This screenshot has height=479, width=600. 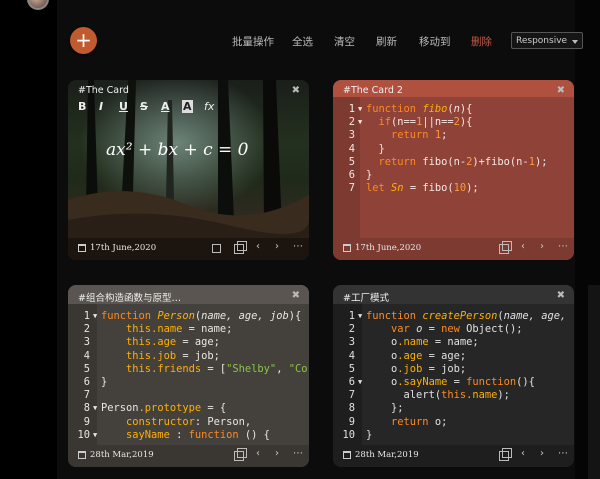 I want to click on line-number: 1, so click(x=351, y=109).